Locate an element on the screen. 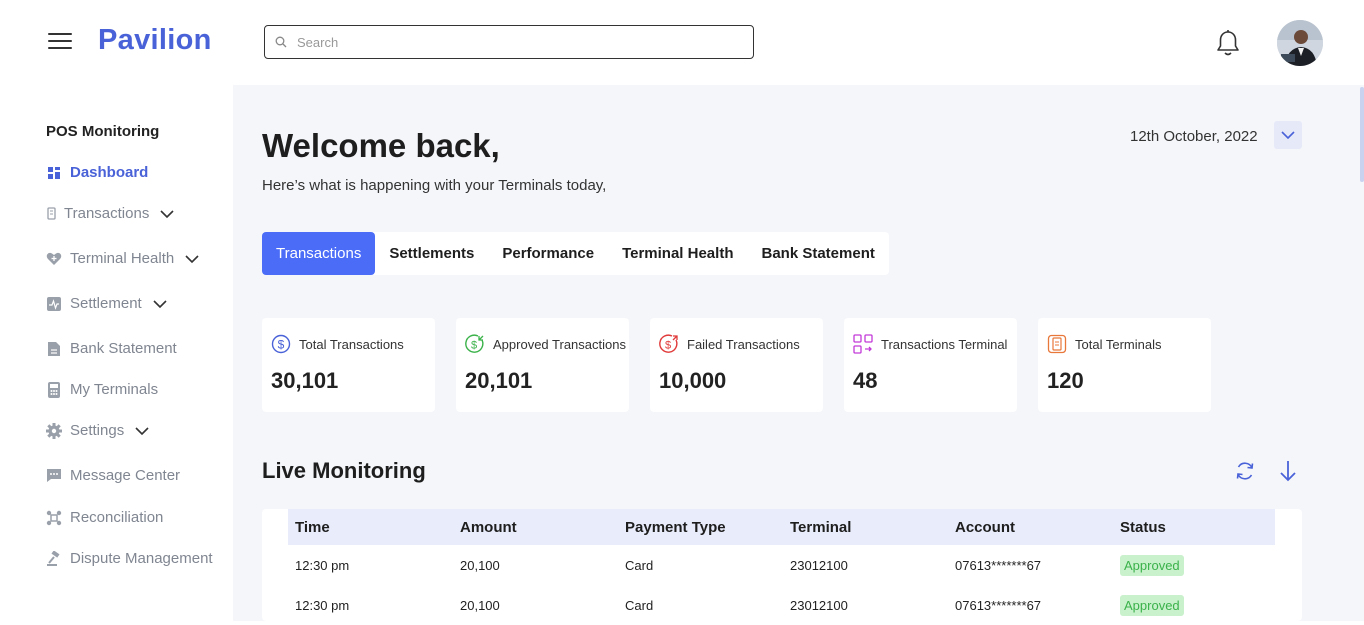 The height and width of the screenshot is (625, 1364). sidebar-item-message-center: Message Center is located at coordinates (113, 475).